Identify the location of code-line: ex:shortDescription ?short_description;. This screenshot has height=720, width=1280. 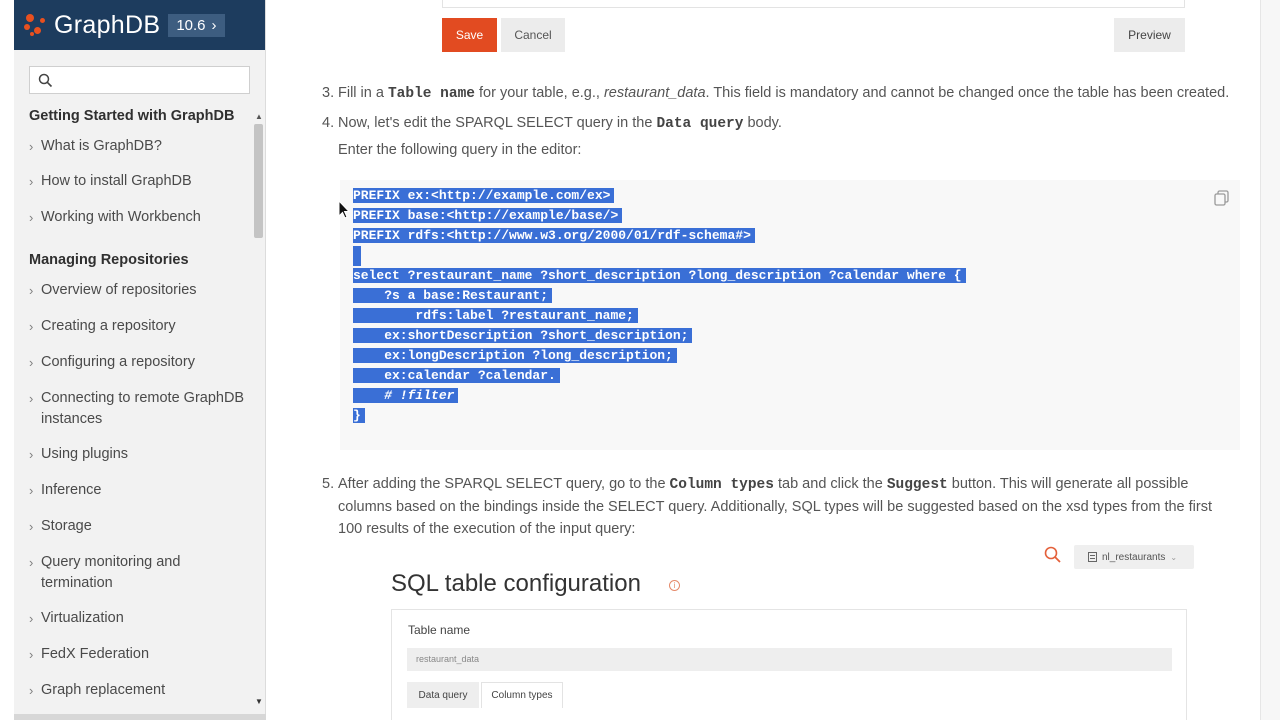
(523, 336).